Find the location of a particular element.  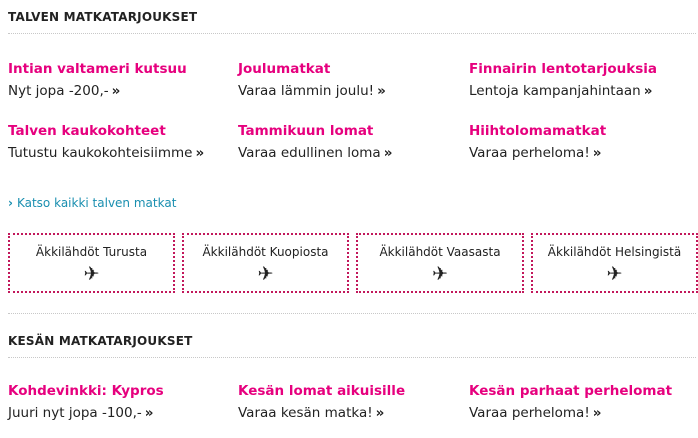

offer-title-link: Kesän parhaat perhelomat is located at coordinates (579, 391).